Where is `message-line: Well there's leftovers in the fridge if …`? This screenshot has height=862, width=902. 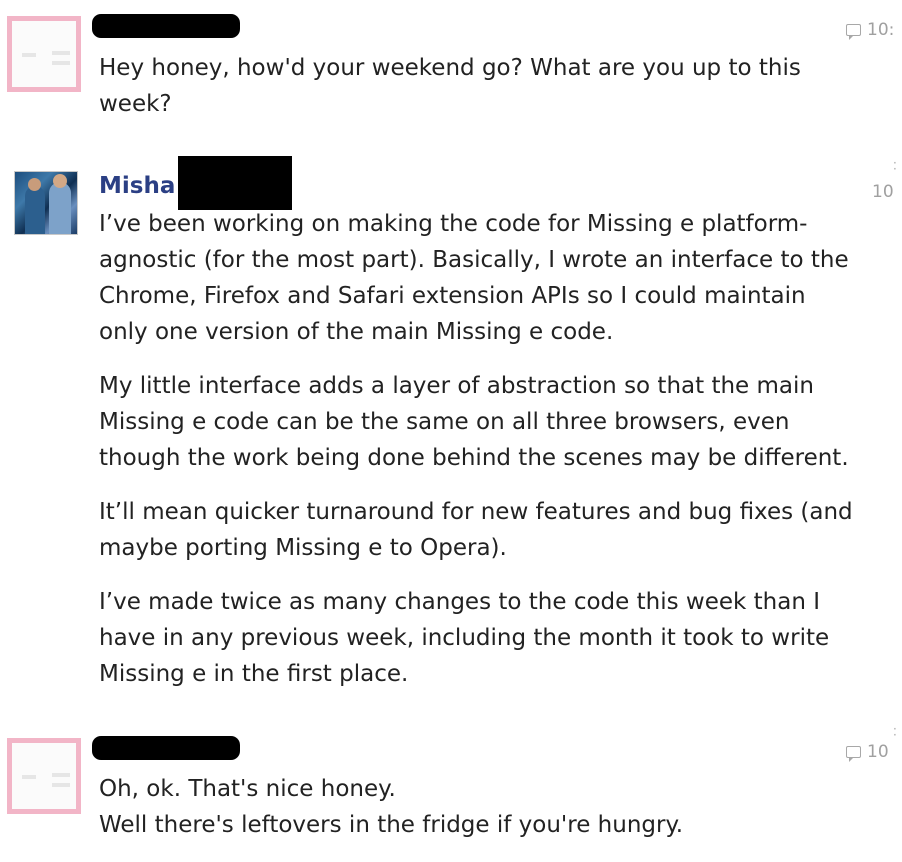
message-line: Well there's leftovers in the fridge if … is located at coordinates (391, 825).